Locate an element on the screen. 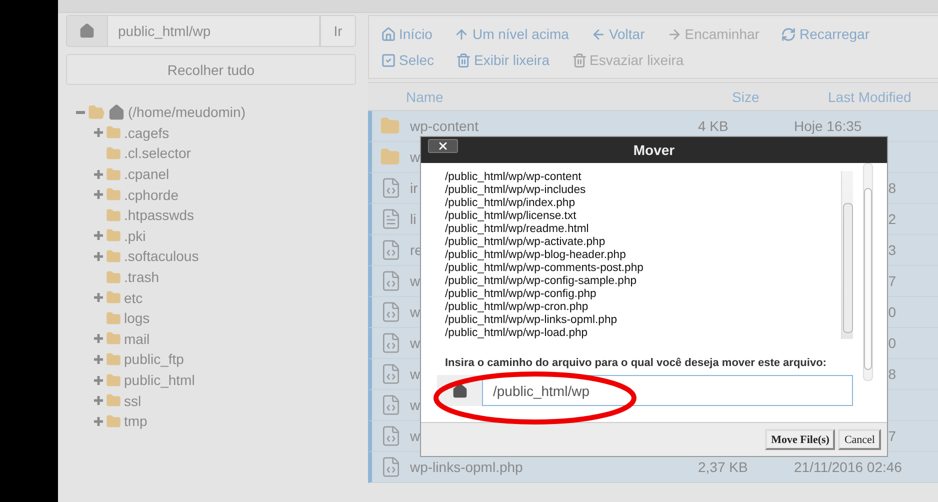 The image size is (938, 502). go-button: Ir is located at coordinates (338, 31).